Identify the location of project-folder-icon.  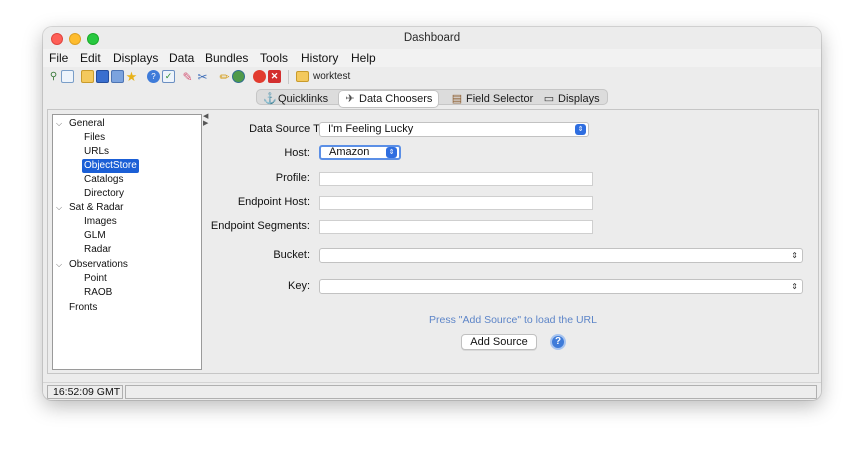
(302, 76).